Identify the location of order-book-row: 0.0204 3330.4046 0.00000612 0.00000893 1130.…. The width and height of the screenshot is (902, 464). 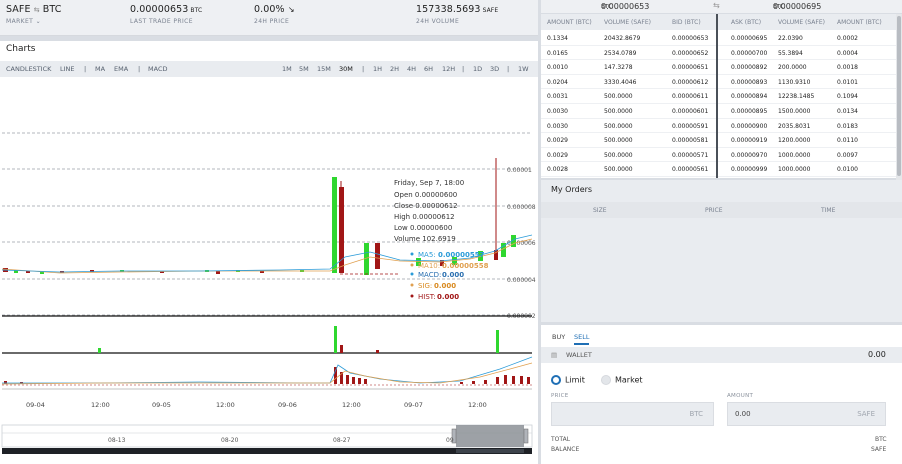
(718, 82).